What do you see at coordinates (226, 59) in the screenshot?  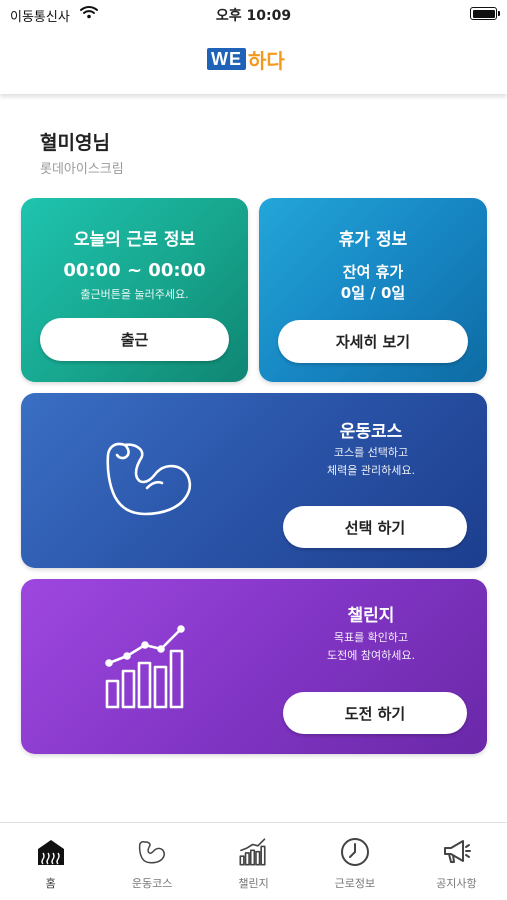 I see `logo-we: WE` at bounding box center [226, 59].